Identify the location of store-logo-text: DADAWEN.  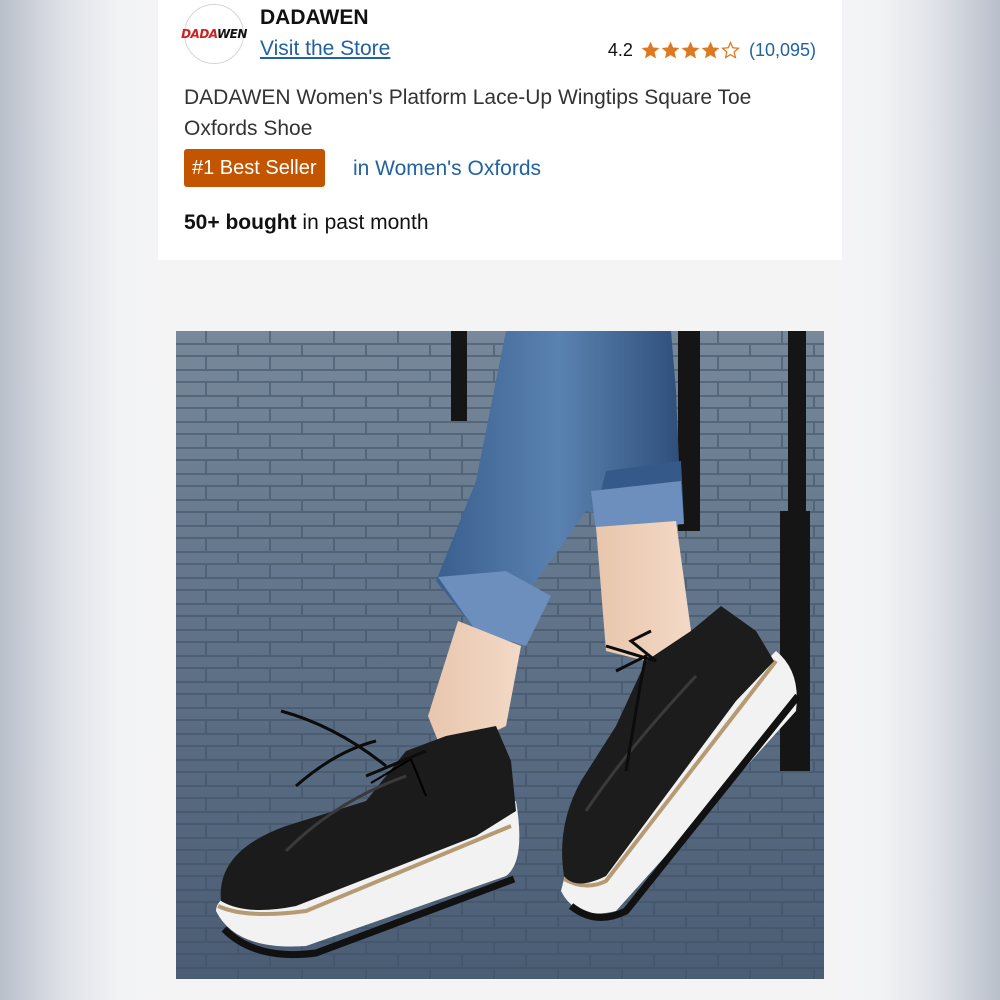
(214, 34).